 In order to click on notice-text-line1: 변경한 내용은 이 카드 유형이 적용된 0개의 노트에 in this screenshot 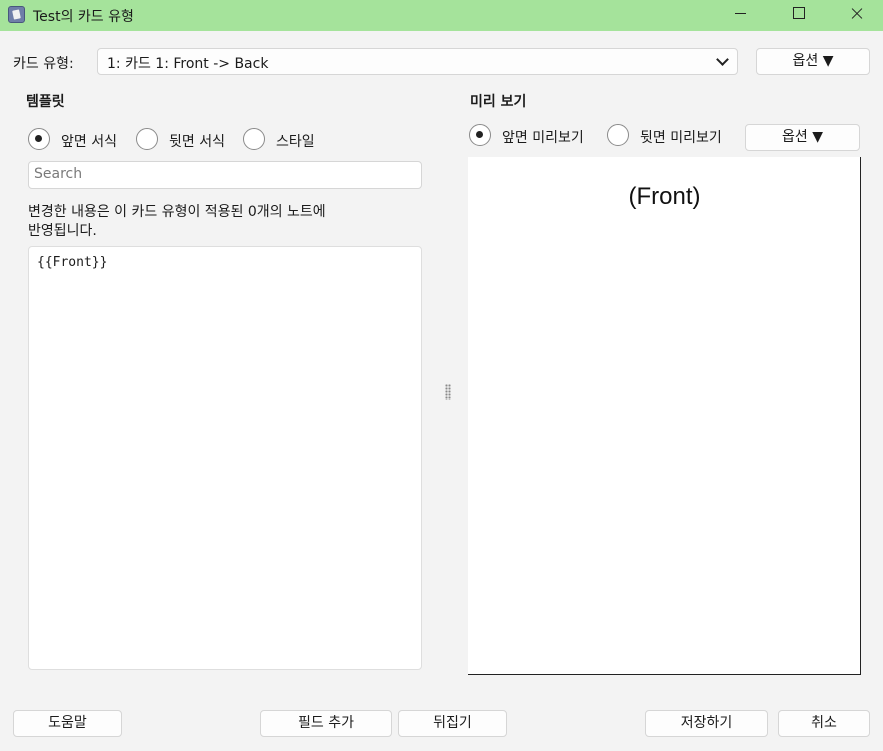, I will do `click(177, 212)`.